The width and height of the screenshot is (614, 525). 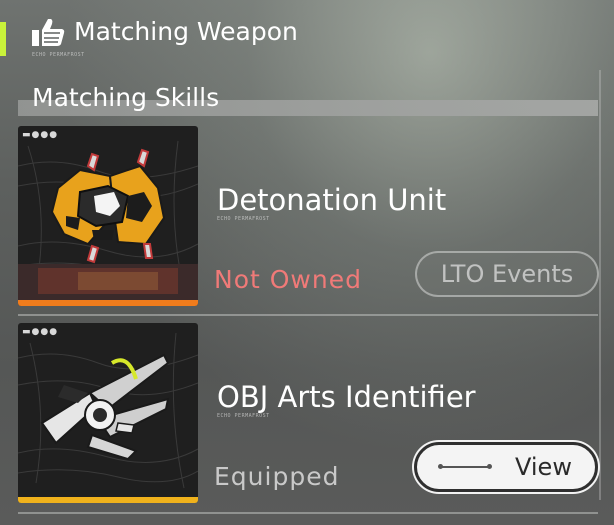 What do you see at coordinates (600, 285) in the screenshot?
I see `scroll-track` at bounding box center [600, 285].